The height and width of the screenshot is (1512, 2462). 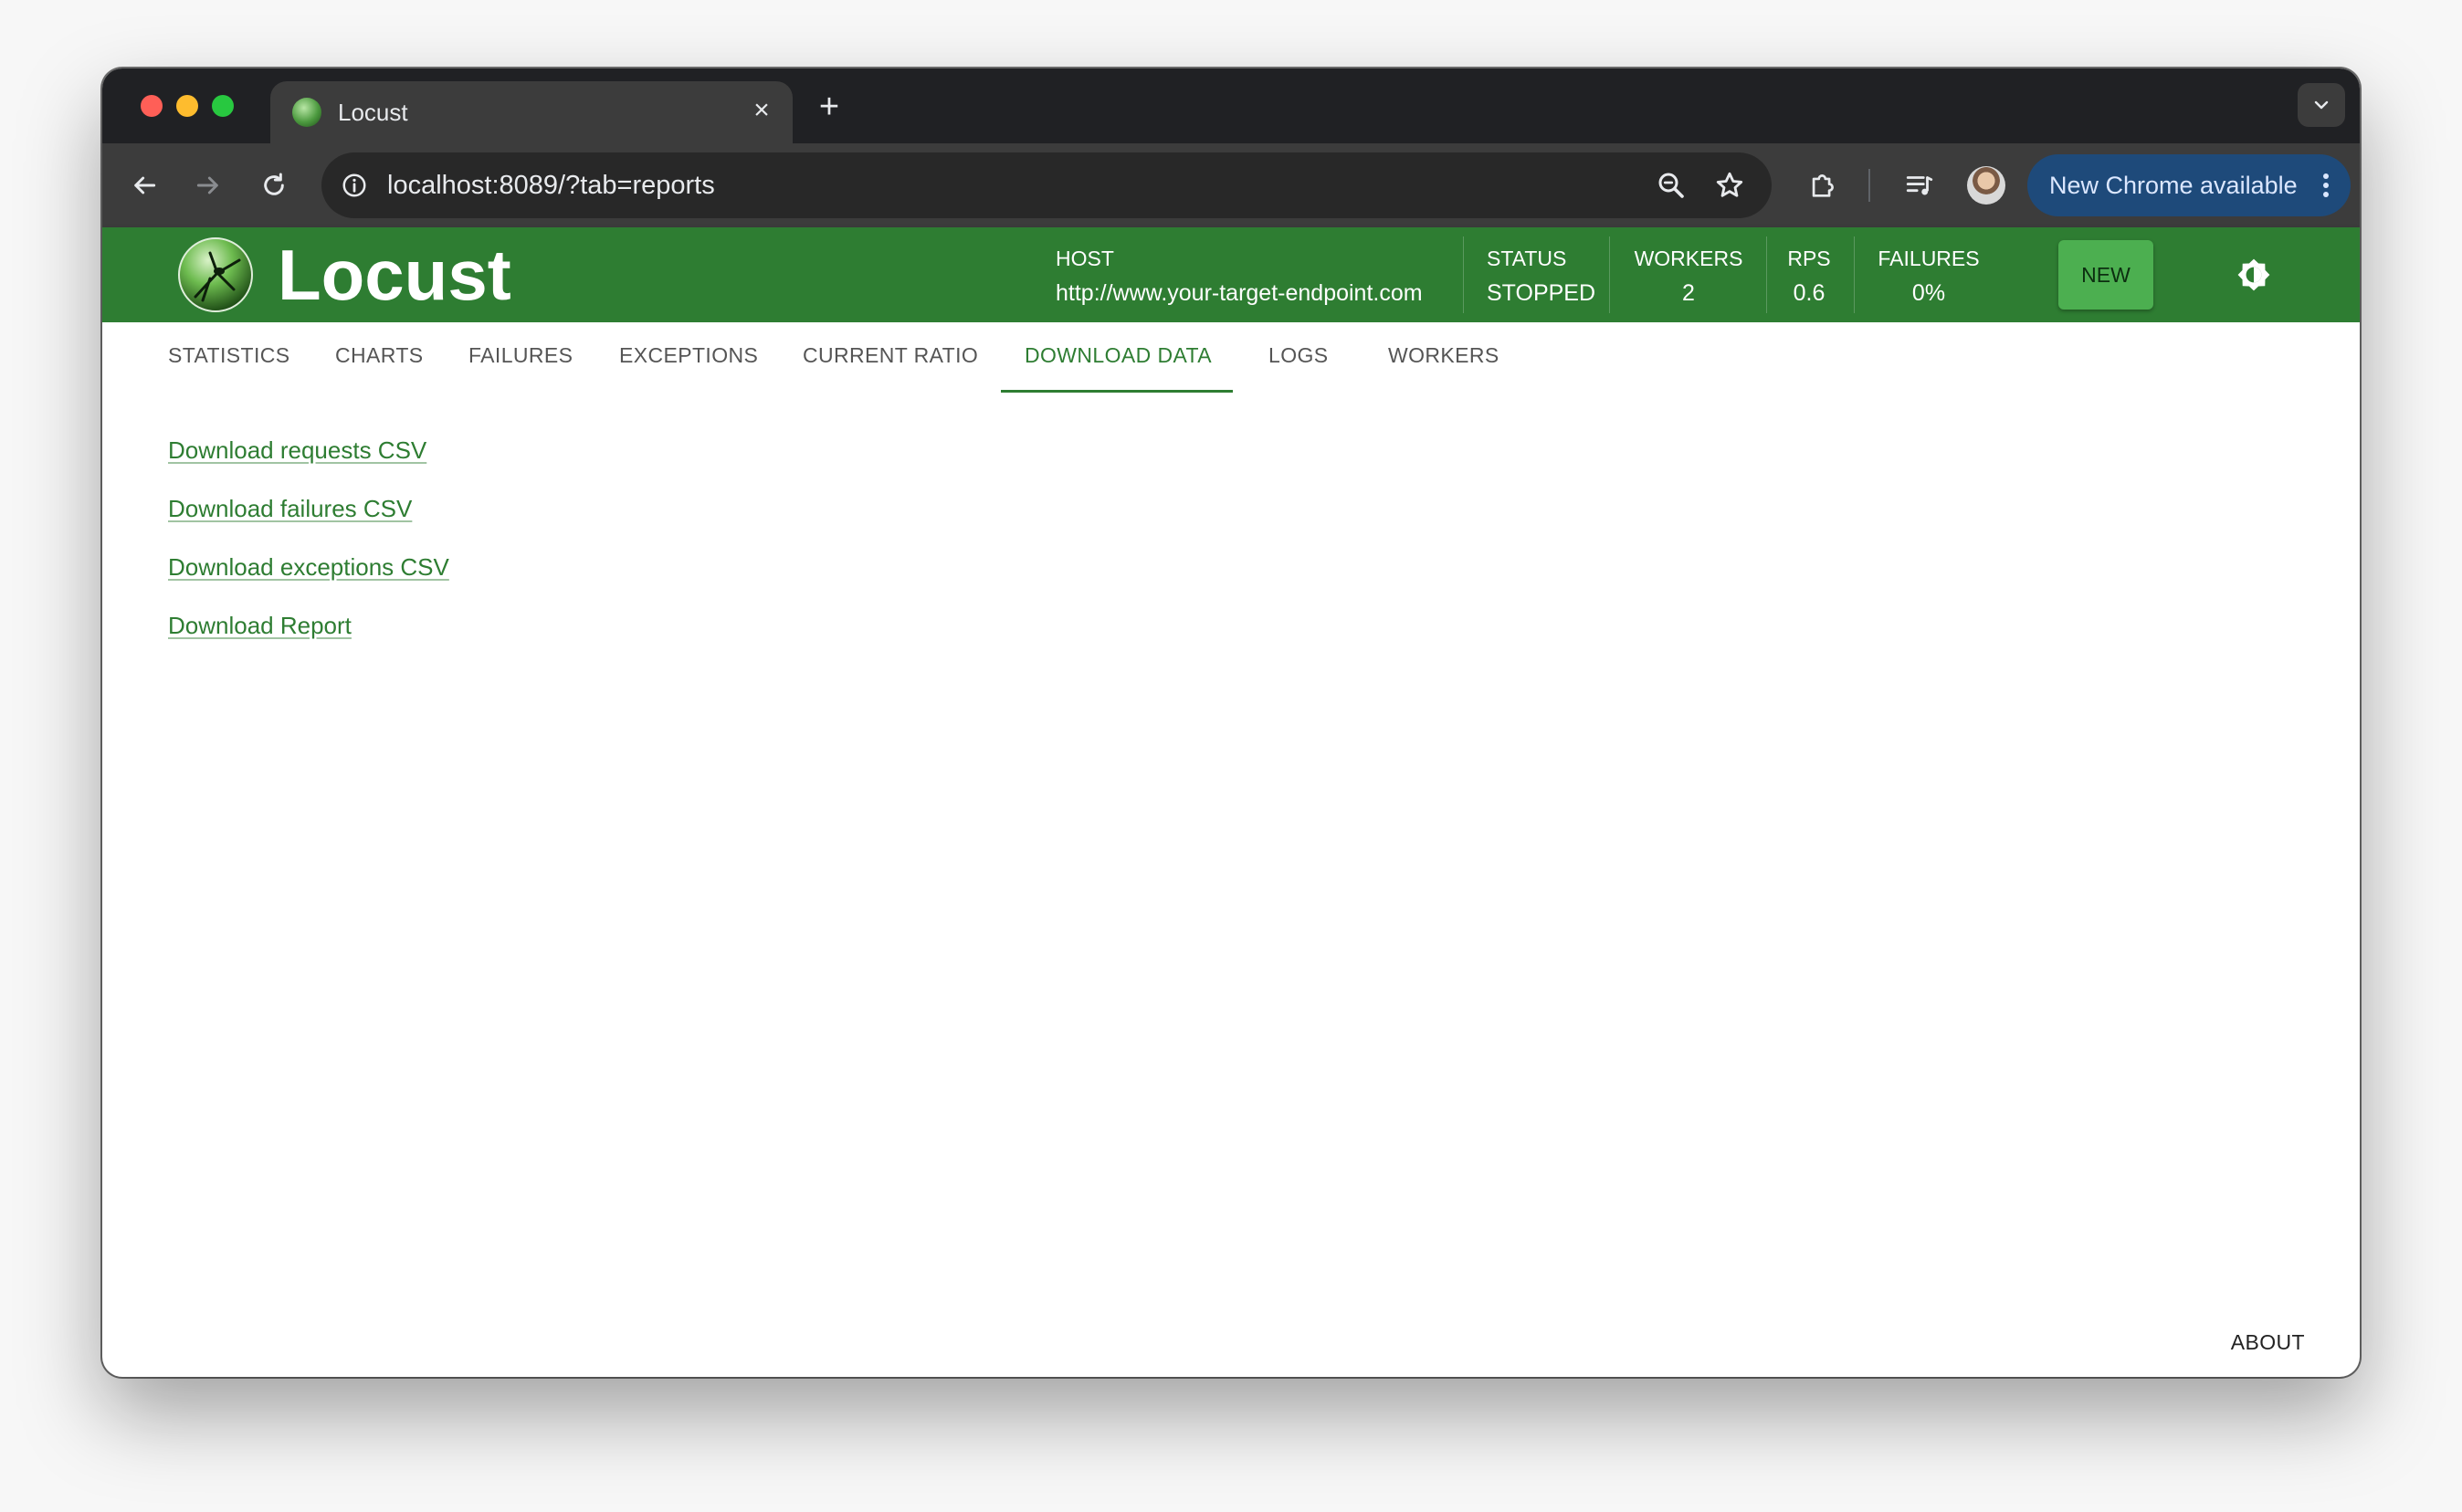 What do you see at coordinates (229, 355) in the screenshot?
I see `tab-statistics: STATISTICS` at bounding box center [229, 355].